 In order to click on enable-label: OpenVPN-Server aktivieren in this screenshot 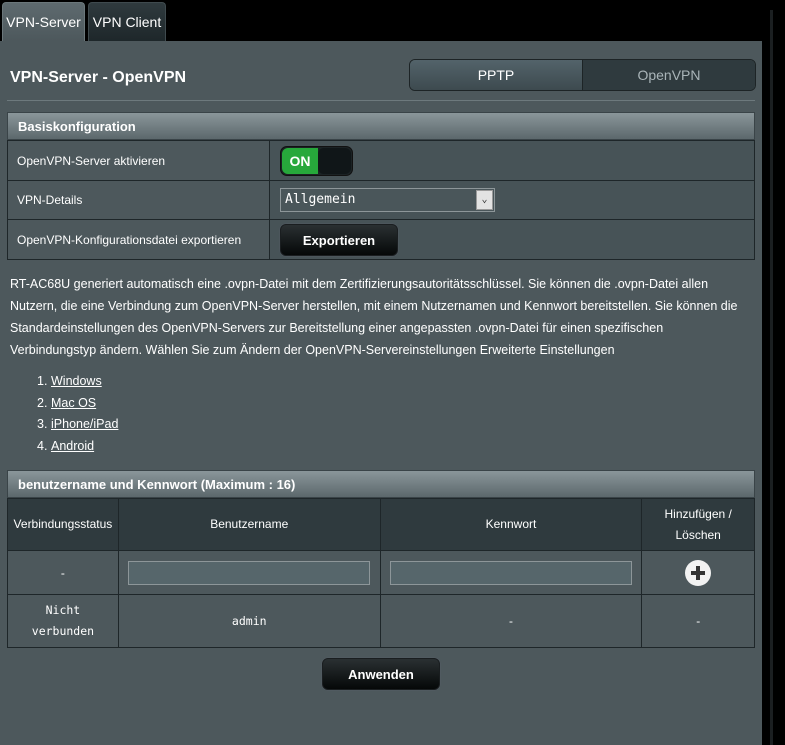, I will do `click(138, 160)`.